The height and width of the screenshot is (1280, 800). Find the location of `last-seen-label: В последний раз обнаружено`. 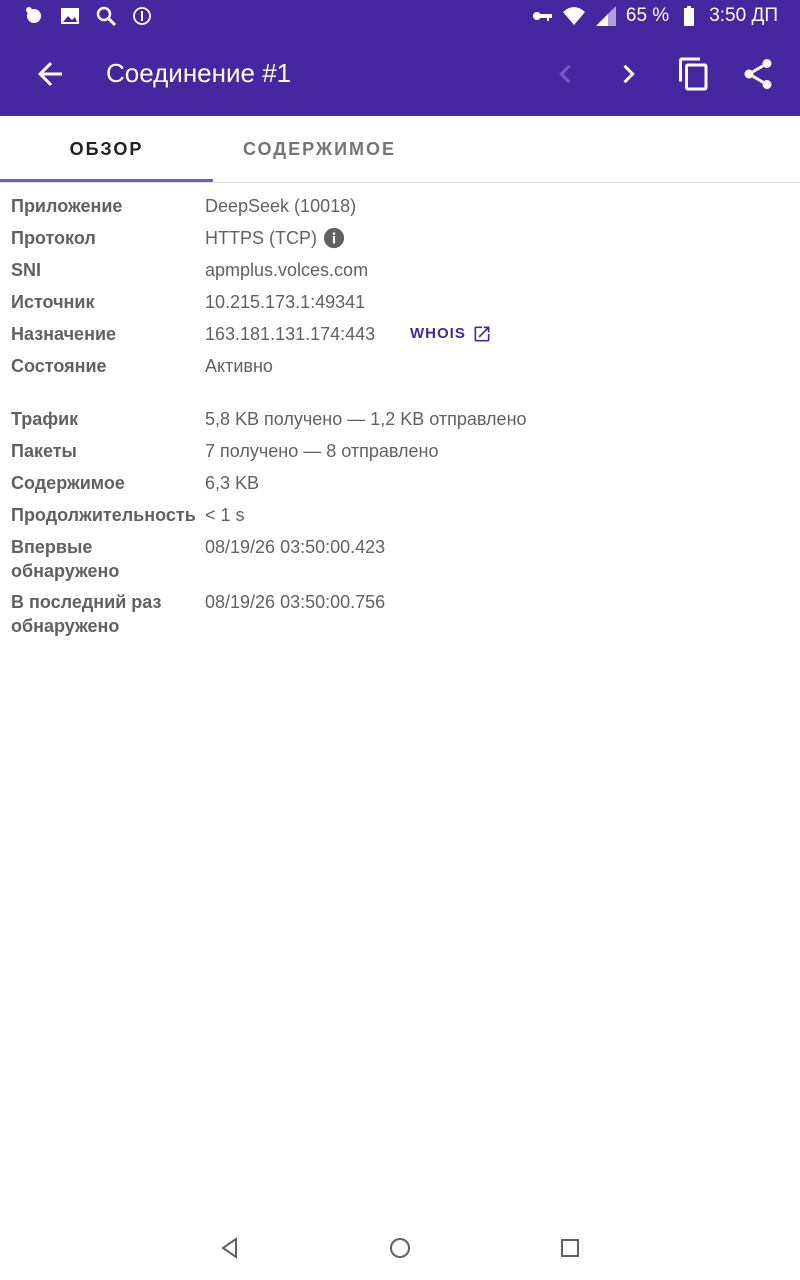

last-seen-label: В последний раз обнаружено is located at coordinates (107, 614).